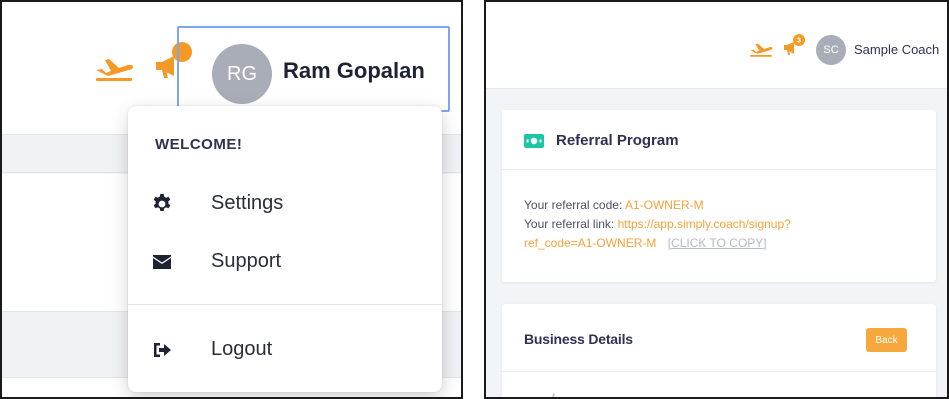 Image resolution: width=949 pixels, height=399 pixels. What do you see at coordinates (886, 340) in the screenshot?
I see `back-button: Back` at bounding box center [886, 340].